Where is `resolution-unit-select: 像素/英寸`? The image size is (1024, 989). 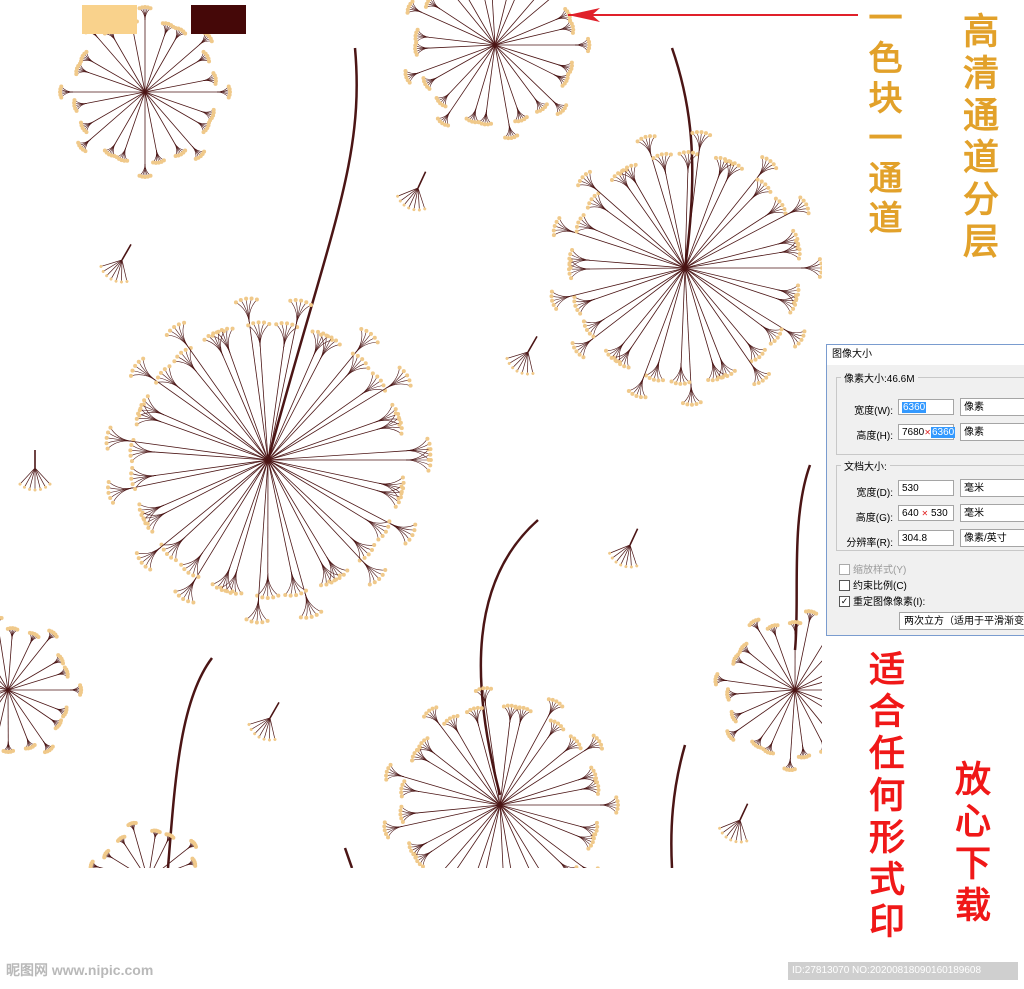
resolution-unit-select: 像素/英寸 is located at coordinates (992, 538).